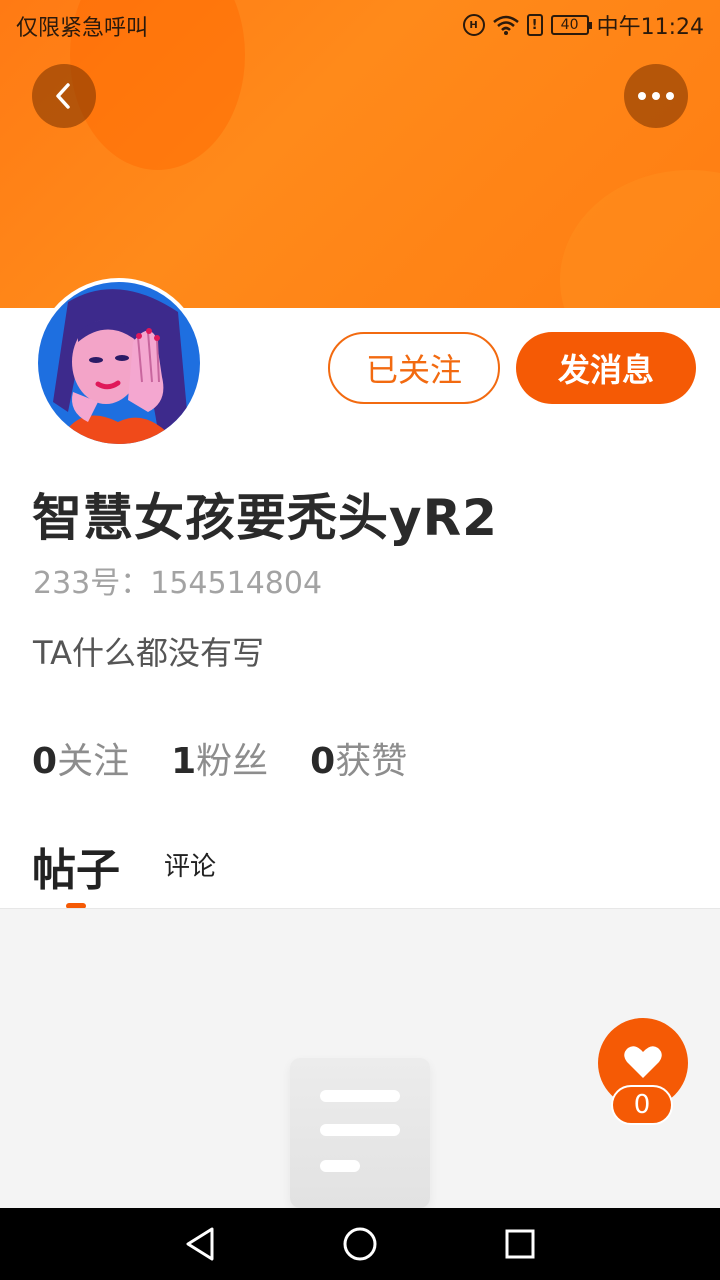 This screenshot has width=720, height=1280. What do you see at coordinates (414, 368) in the screenshot?
I see `followed-button: 已关注` at bounding box center [414, 368].